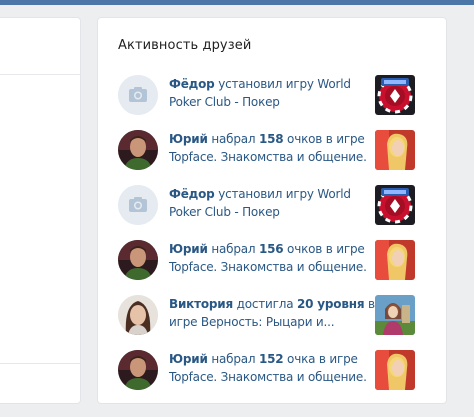 The width and height of the screenshot is (474, 417). What do you see at coordinates (271, 359) in the screenshot?
I see `score-value: 152` at bounding box center [271, 359].